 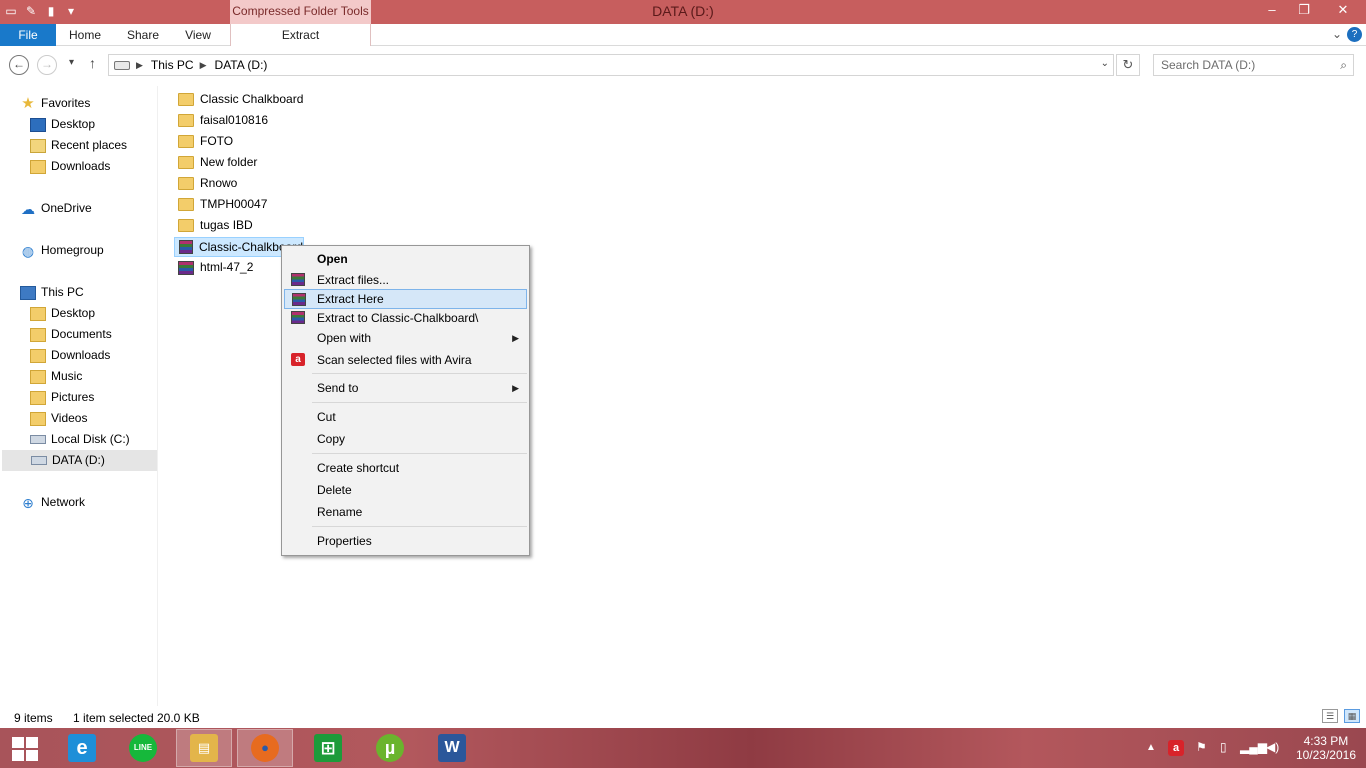 What do you see at coordinates (38, 355) in the screenshot?
I see `downloads-folder-icon` at bounding box center [38, 355].